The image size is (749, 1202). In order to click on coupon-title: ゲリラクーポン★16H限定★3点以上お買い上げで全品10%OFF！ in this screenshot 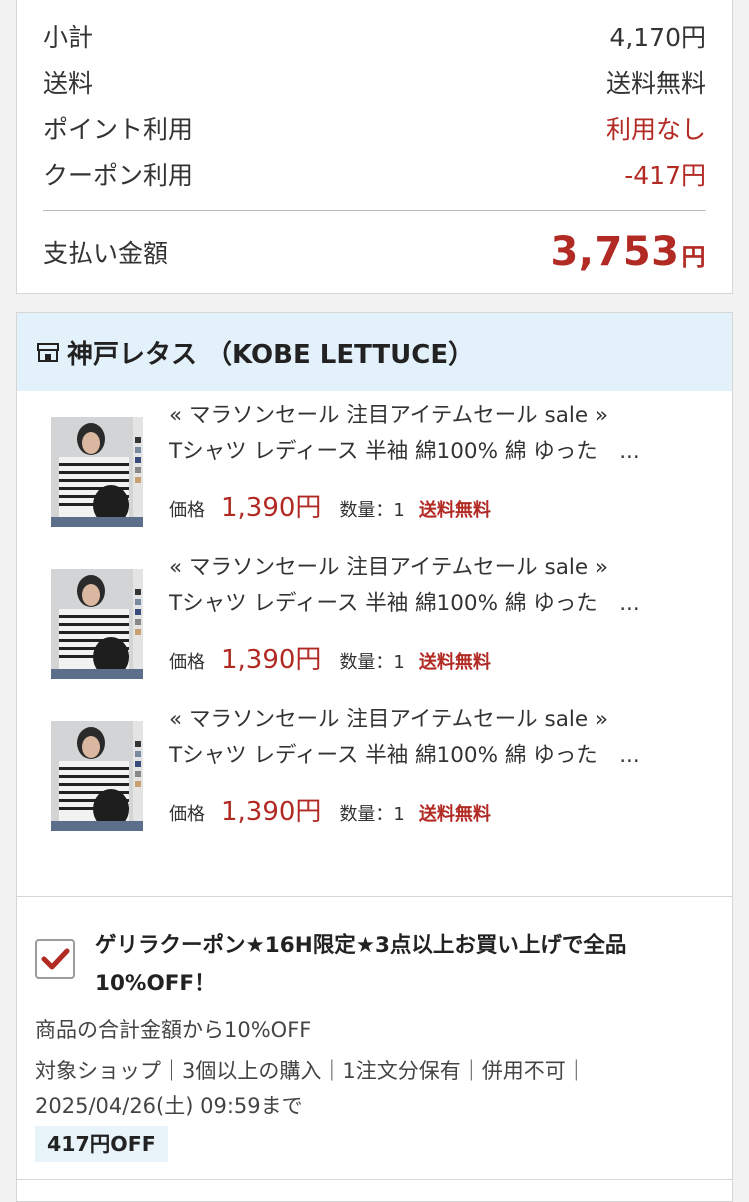, I will do `click(405, 965)`.